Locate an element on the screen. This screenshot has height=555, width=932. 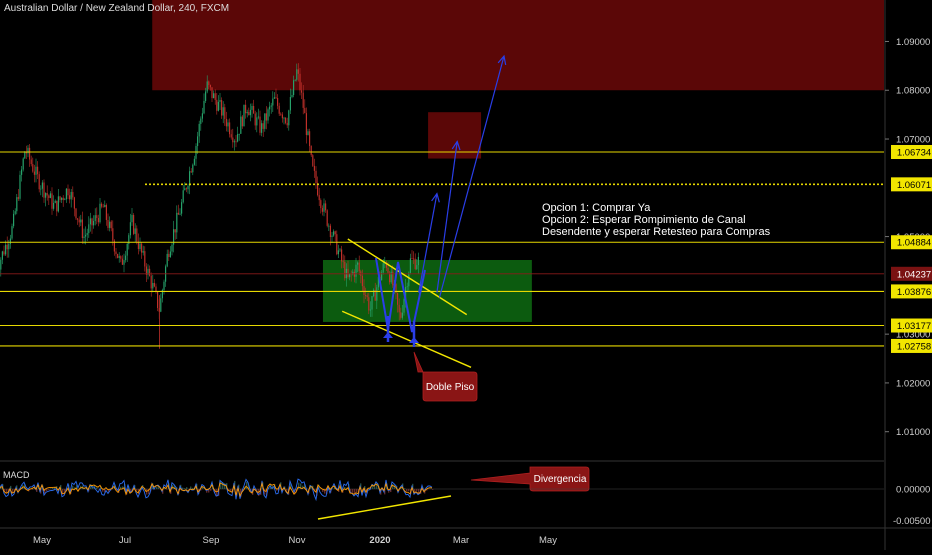
time-tick-label: Nov is located at coordinates (297, 540).